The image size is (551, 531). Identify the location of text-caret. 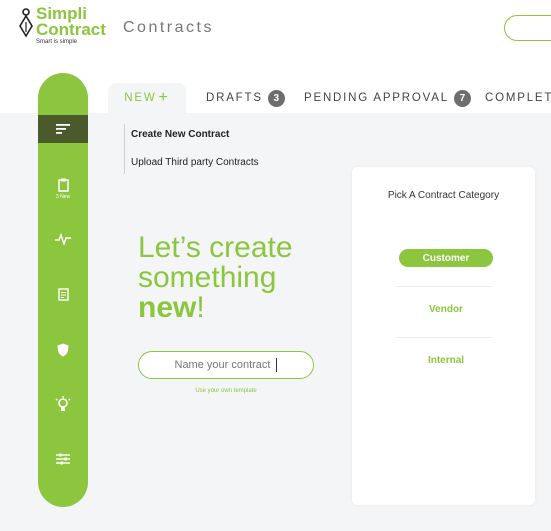
(277, 365).